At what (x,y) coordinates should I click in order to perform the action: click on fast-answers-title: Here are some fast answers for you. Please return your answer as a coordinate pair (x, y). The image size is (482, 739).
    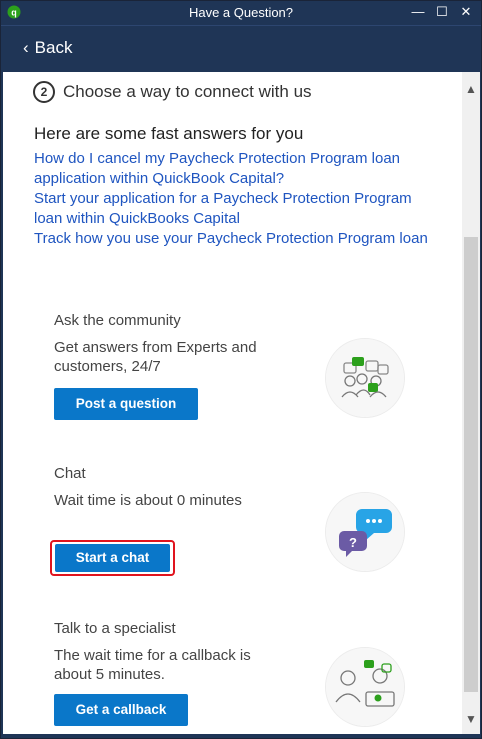
    Looking at the image, I should click on (169, 133).